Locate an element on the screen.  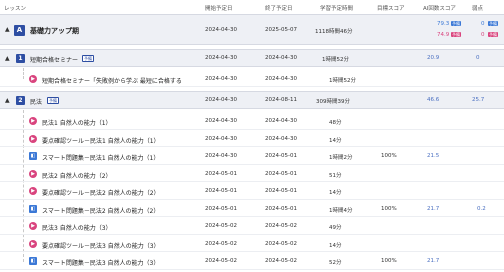
col-weak: 弱点 is located at coordinates (478, 9).